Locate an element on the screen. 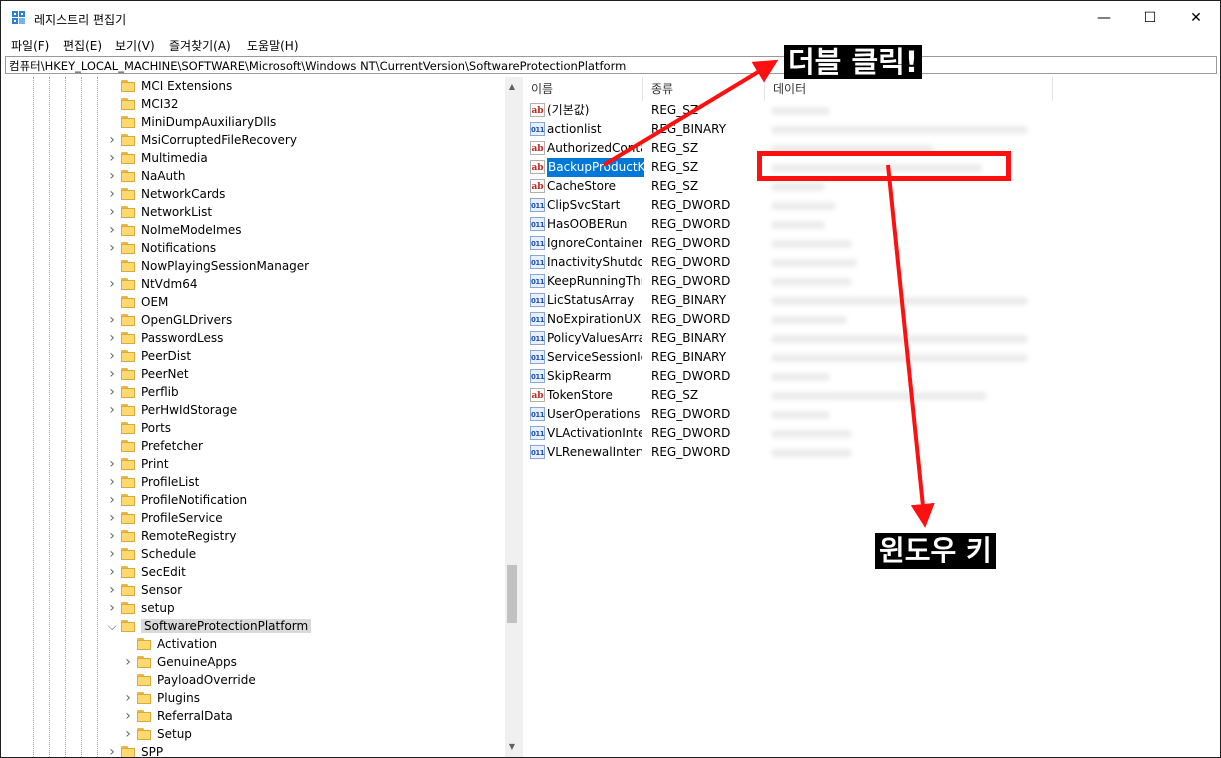 Image resolution: width=1221 pixels, height=758 pixels. tree-node: PerHwIdStorage is located at coordinates (179, 410).